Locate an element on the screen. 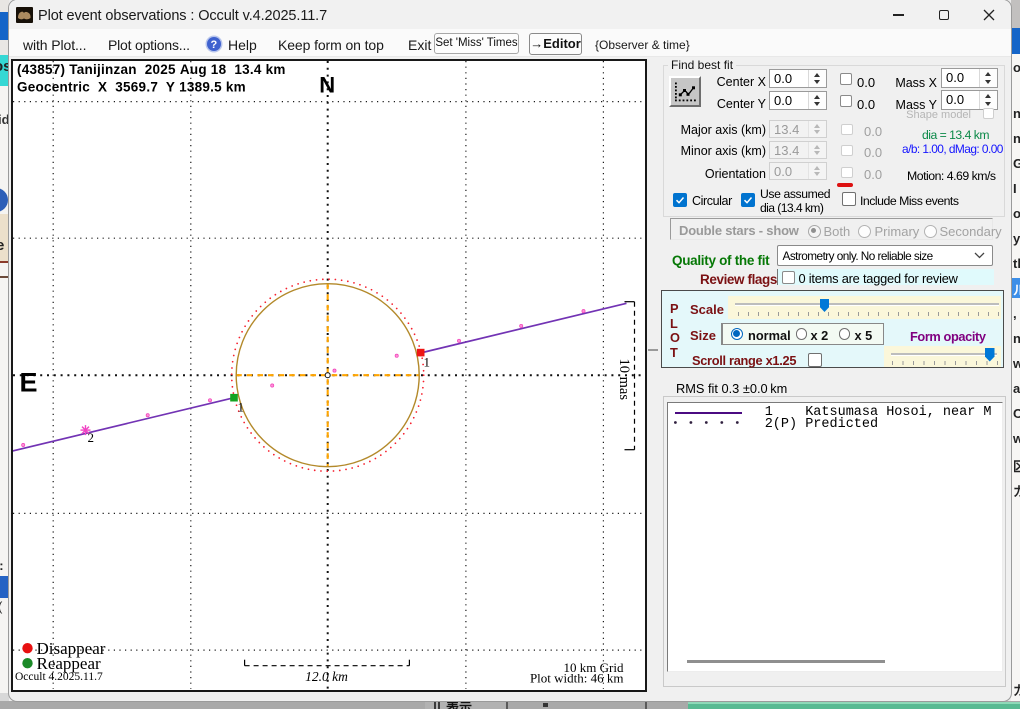 This screenshot has height=709, width=1020. svg-text: E is located at coordinates (28, 383).